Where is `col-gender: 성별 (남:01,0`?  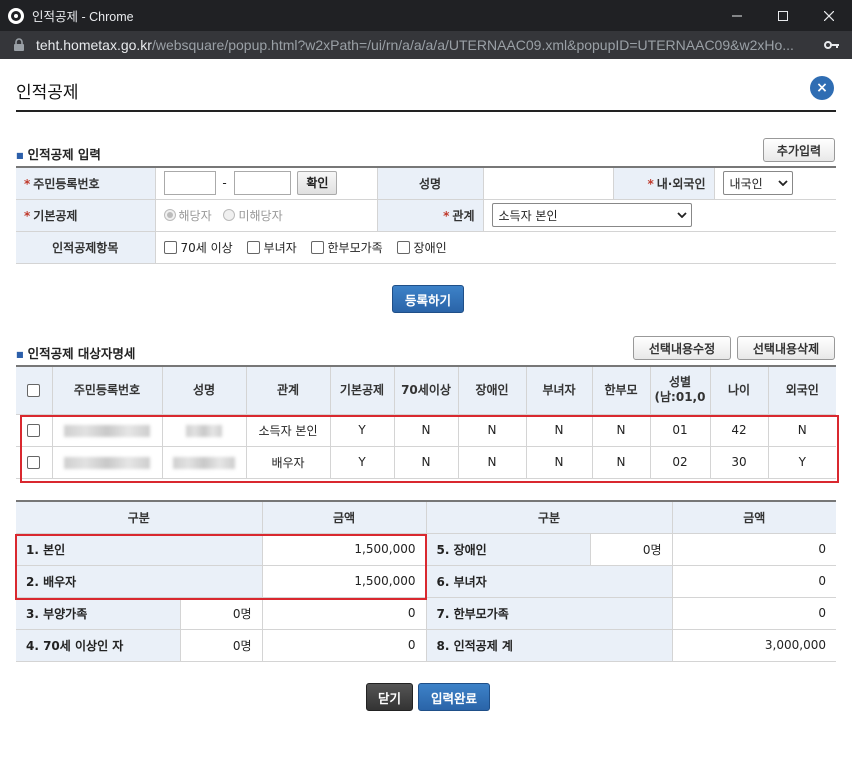 col-gender: 성별 (남:01,0 is located at coordinates (680, 390).